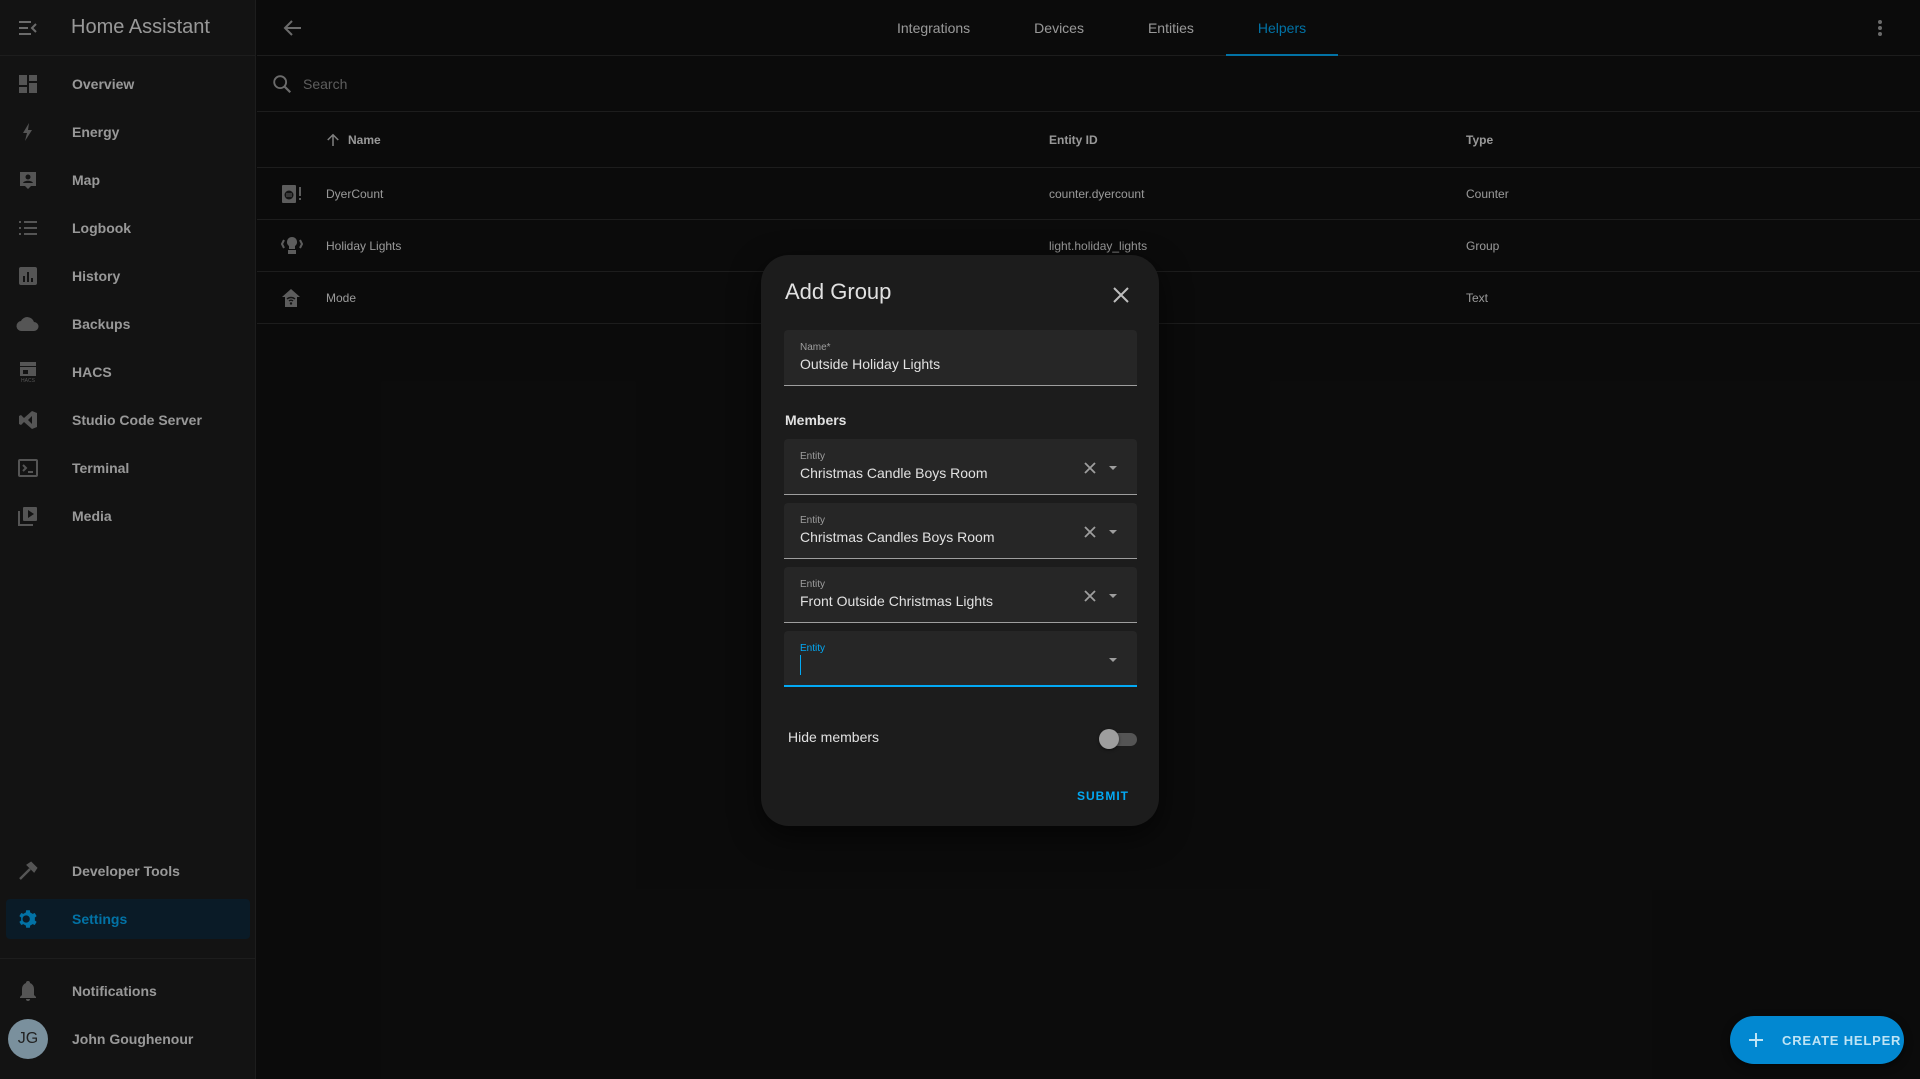  I want to click on plus-icon, so click(1756, 1040).